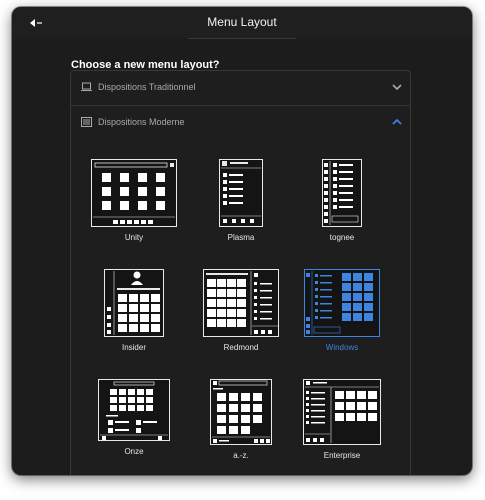 This screenshot has height=500, width=485. Describe the element at coordinates (240, 88) in the screenshot. I see `section-traditional: Dispositions Traditionnel` at that location.